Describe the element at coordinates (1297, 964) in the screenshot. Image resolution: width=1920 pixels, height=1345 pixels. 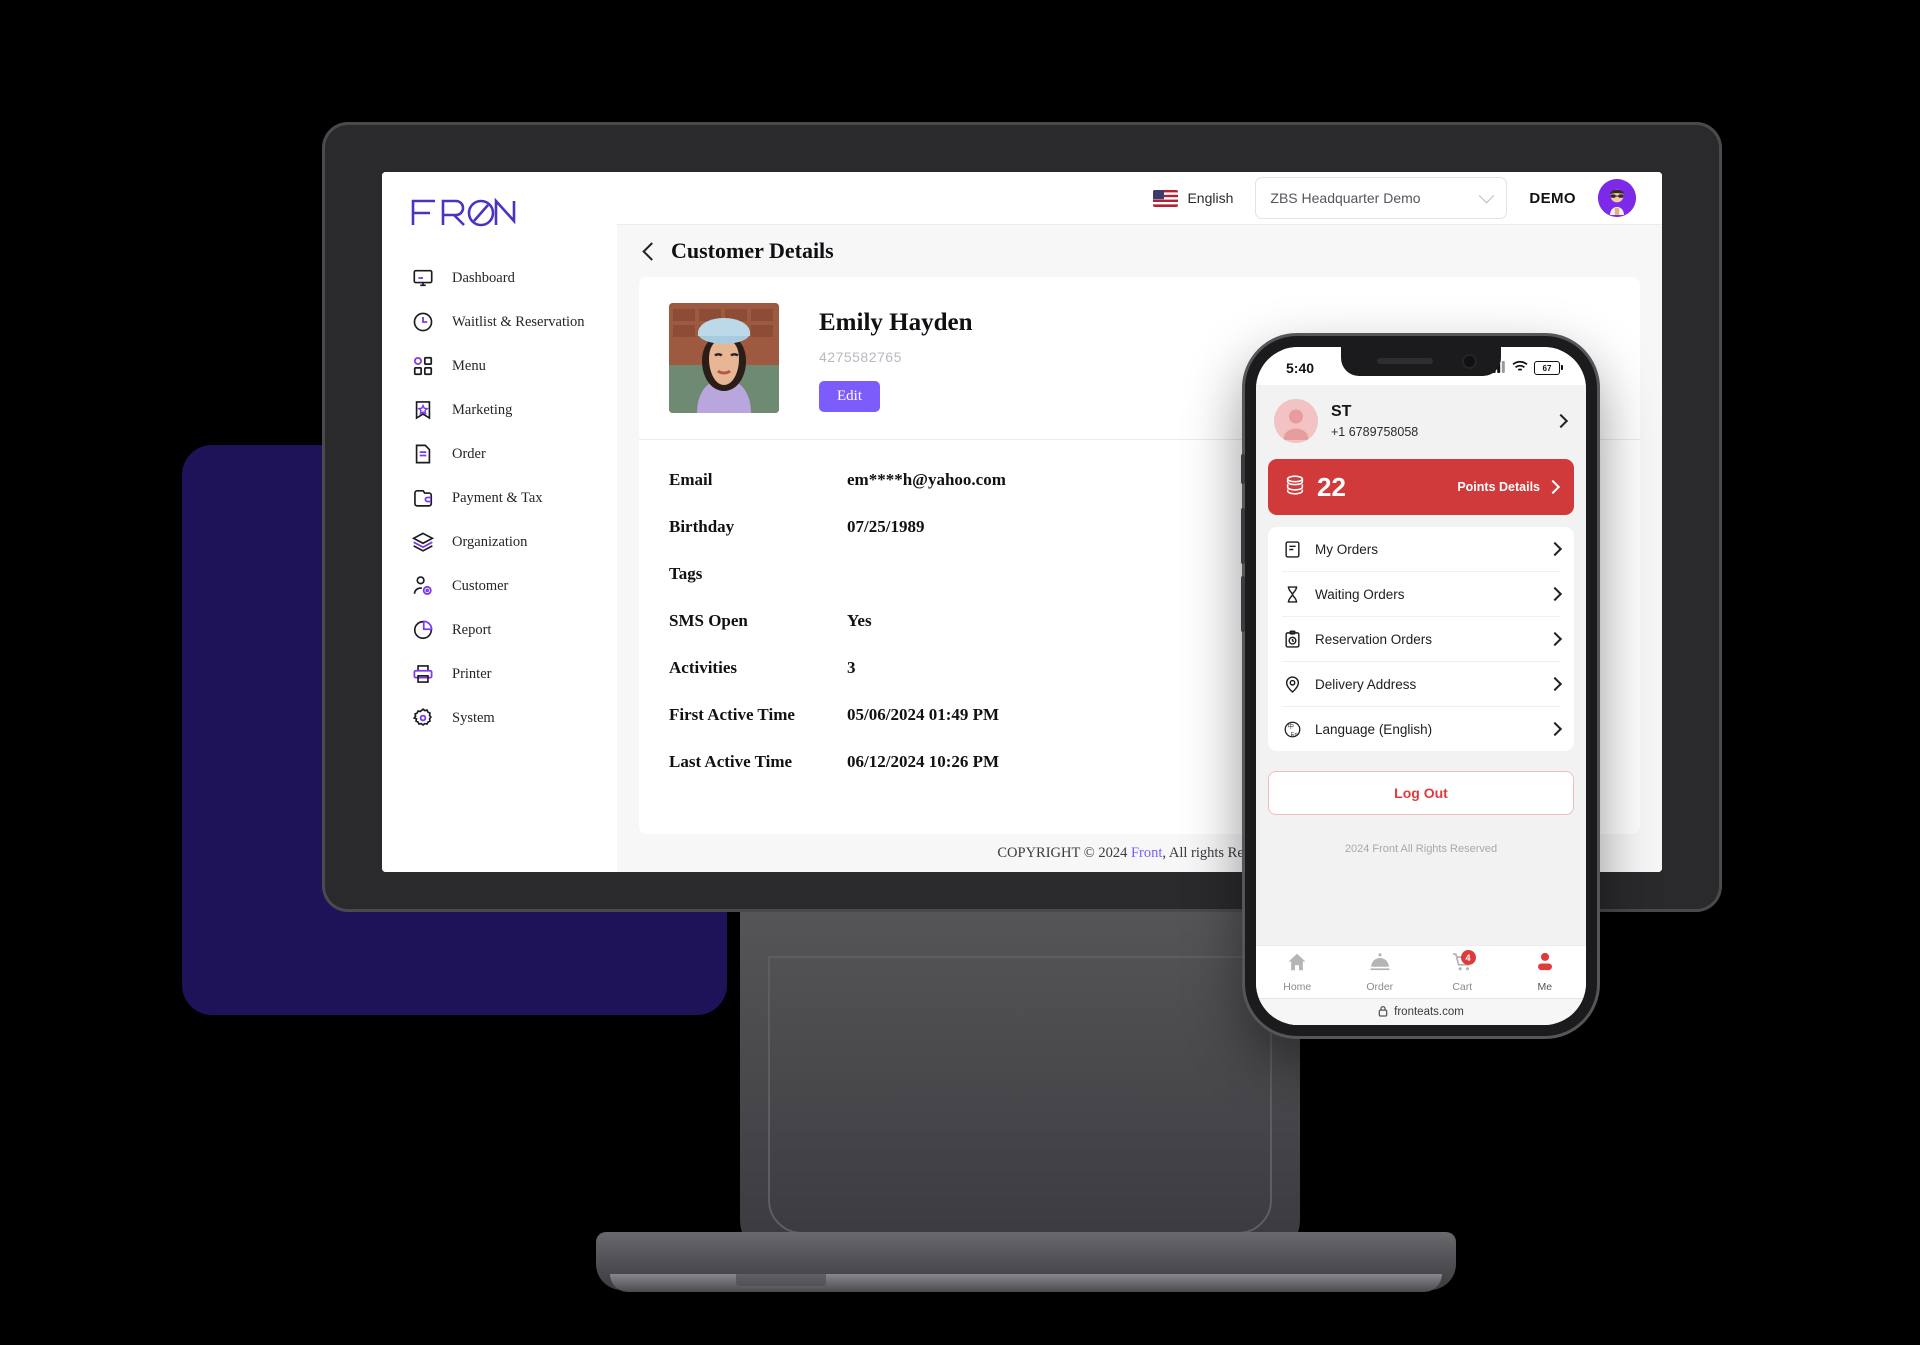
I see `home-icon` at that location.